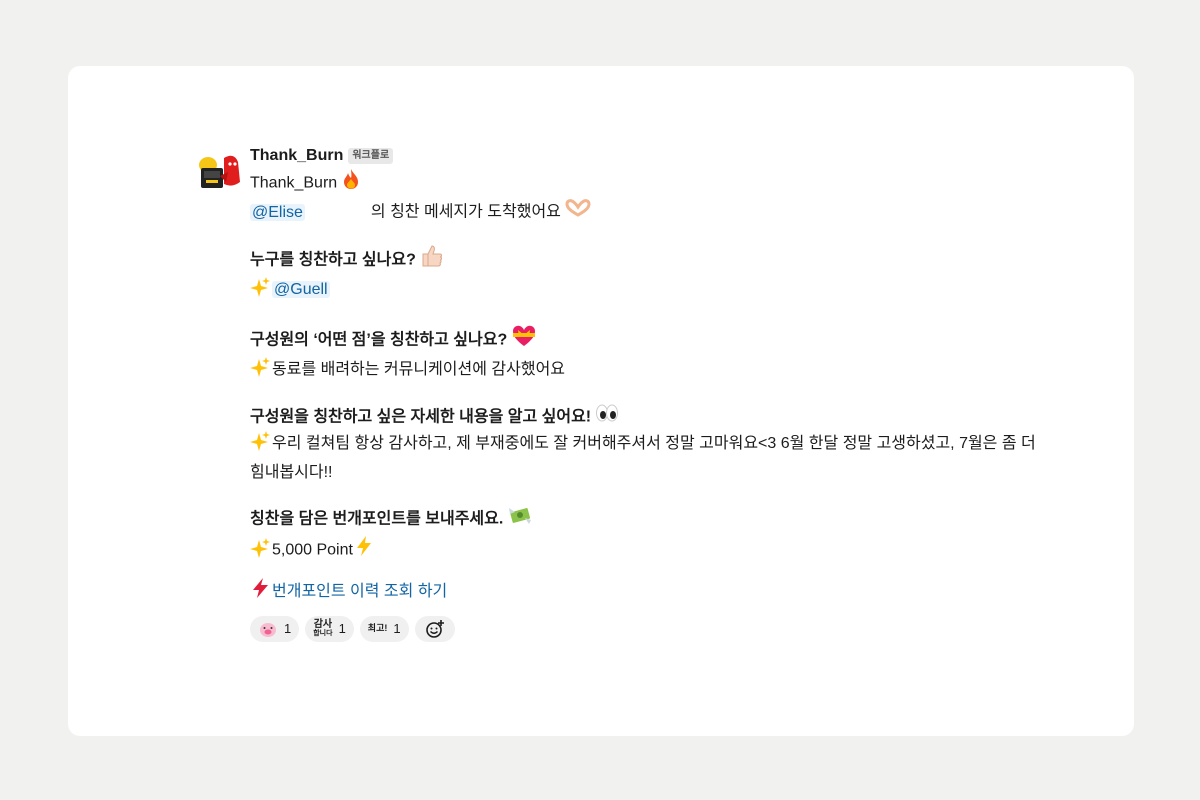  Describe the element at coordinates (645, 340) in the screenshot. I see `section-2-heading-line: 구성원의 ‘어떤 점’을 칭찬하고 싶나요?` at that location.